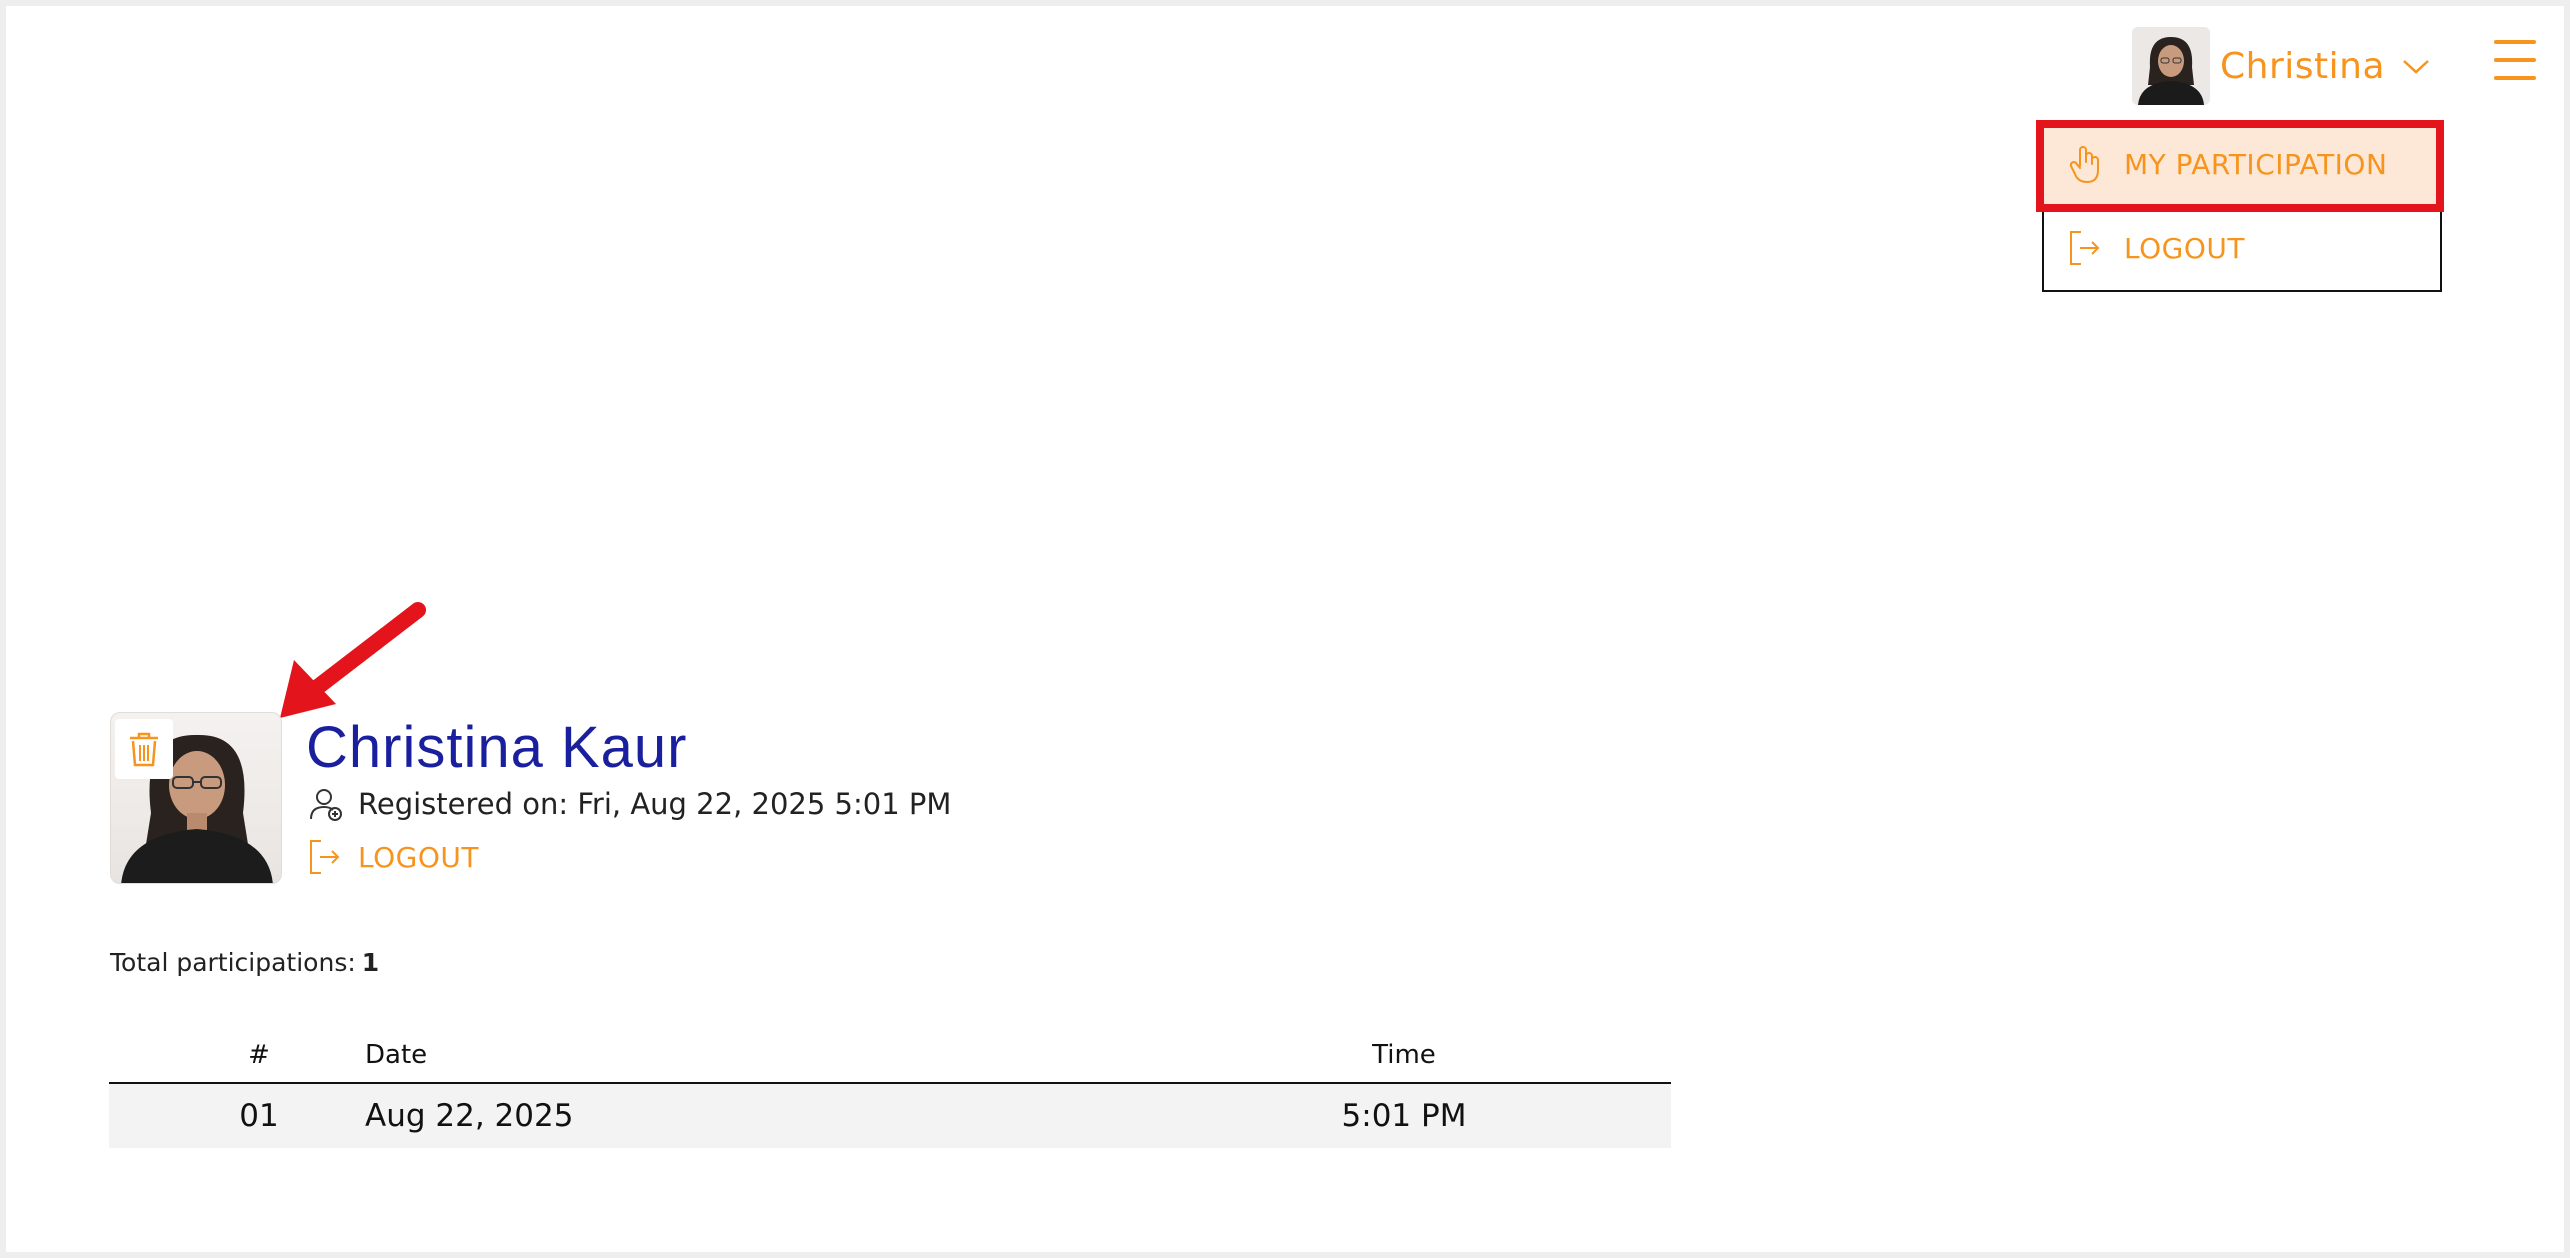 This screenshot has width=2570, height=1258. I want to click on user-menu-toggle: Christina, so click(2281, 66).